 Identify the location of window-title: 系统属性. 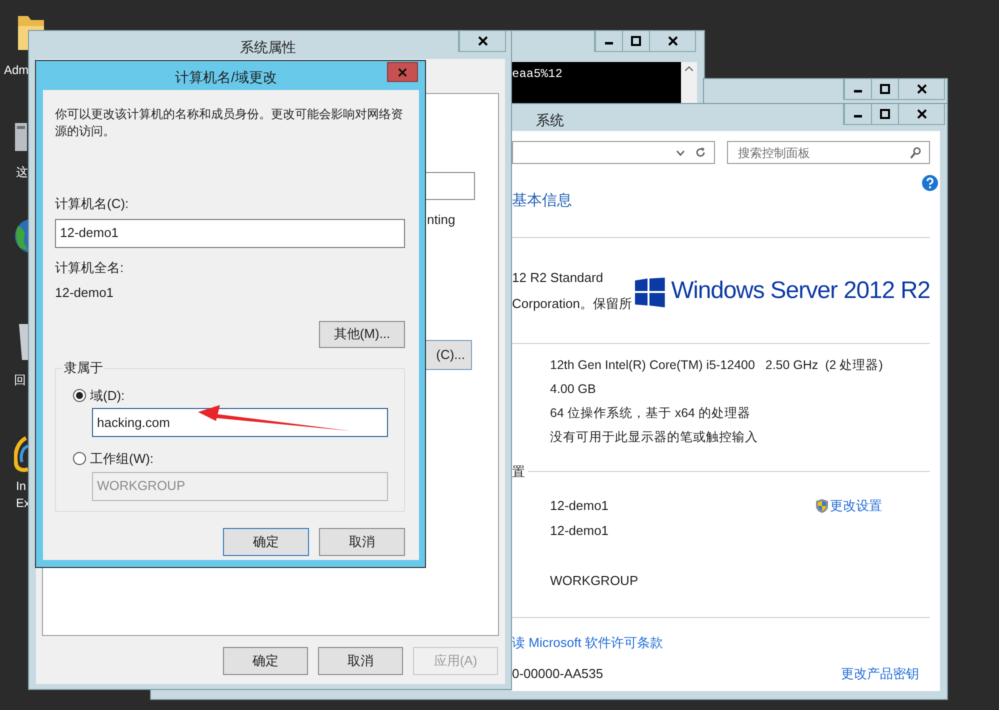
(268, 47).